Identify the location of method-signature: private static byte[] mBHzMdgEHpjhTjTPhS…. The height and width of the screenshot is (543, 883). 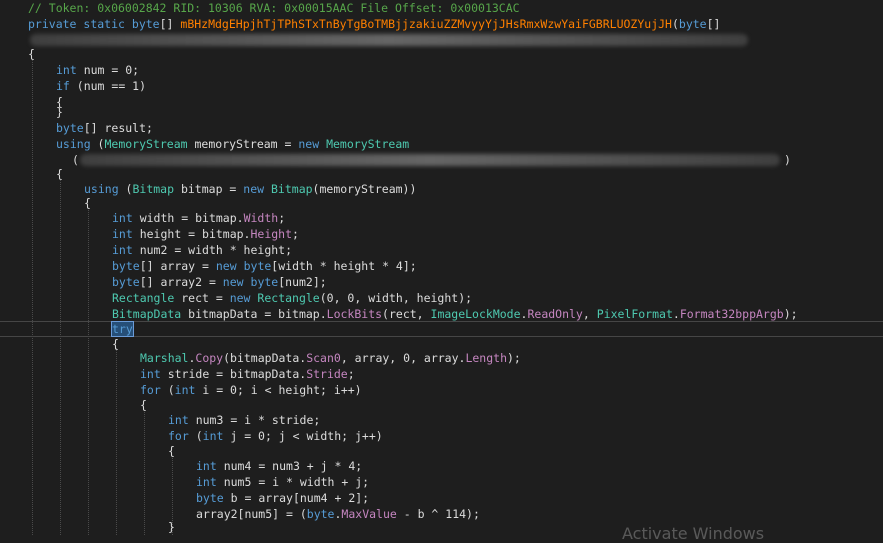
(374, 24).